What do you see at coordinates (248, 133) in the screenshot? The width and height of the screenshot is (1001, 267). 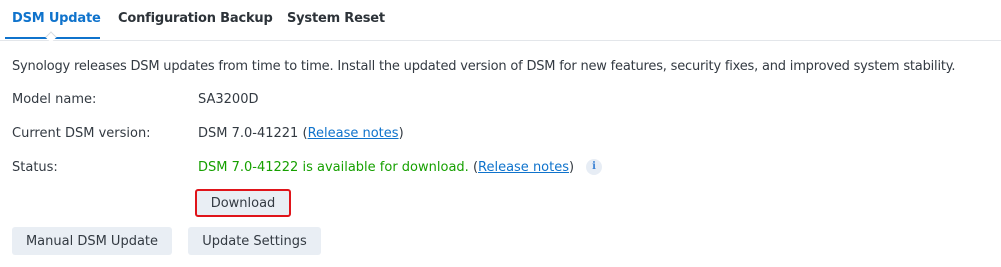 I see `current-version-value: DSM 7.0-41221` at bounding box center [248, 133].